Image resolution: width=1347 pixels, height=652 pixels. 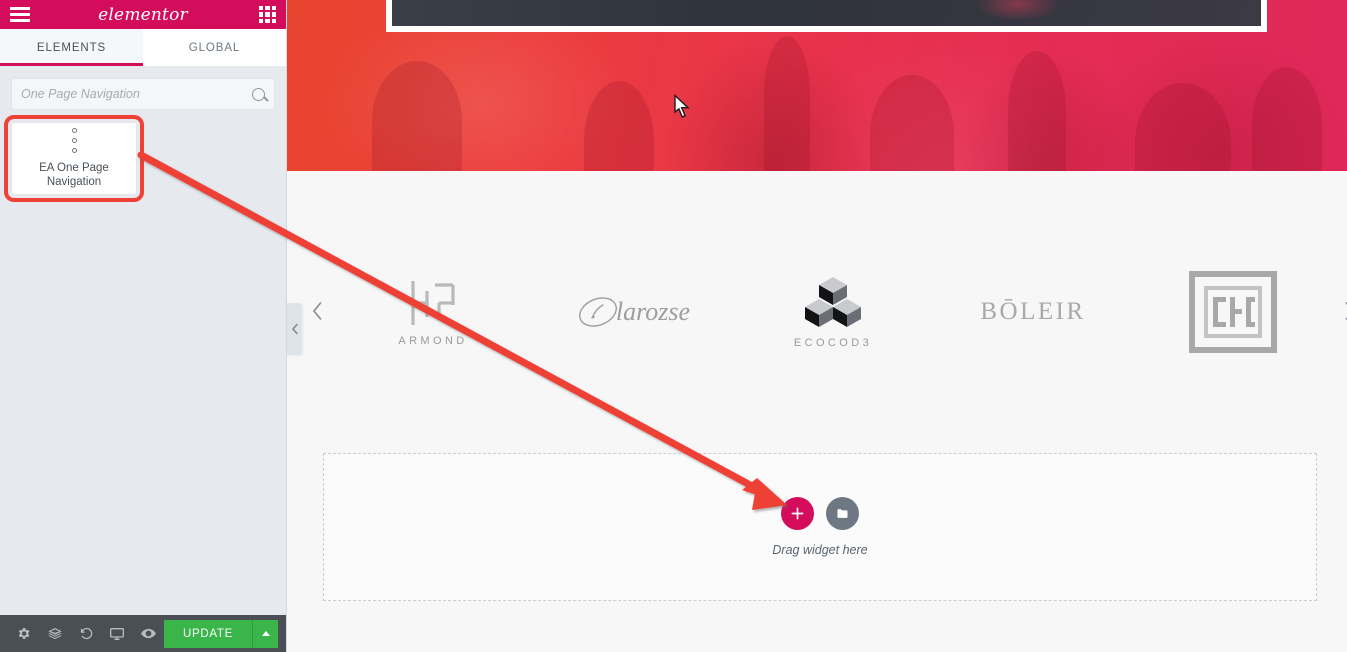 What do you see at coordinates (820, 513) in the screenshot?
I see `add-buttons-row` at bounding box center [820, 513].